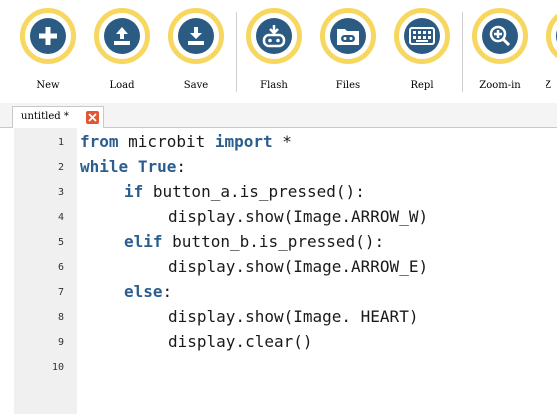 This screenshot has width=557, height=414. What do you see at coordinates (273, 241) in the screenshot?
I see `code-text: button_b.is_pressed():` at bounding box center [273, 241].